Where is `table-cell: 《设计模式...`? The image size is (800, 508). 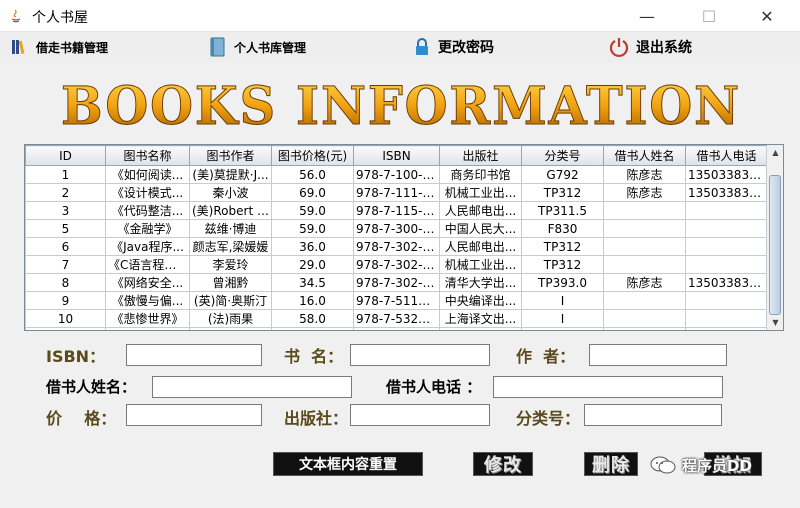
table-cell: 《设计模式... is located at coordinates (147, 192).